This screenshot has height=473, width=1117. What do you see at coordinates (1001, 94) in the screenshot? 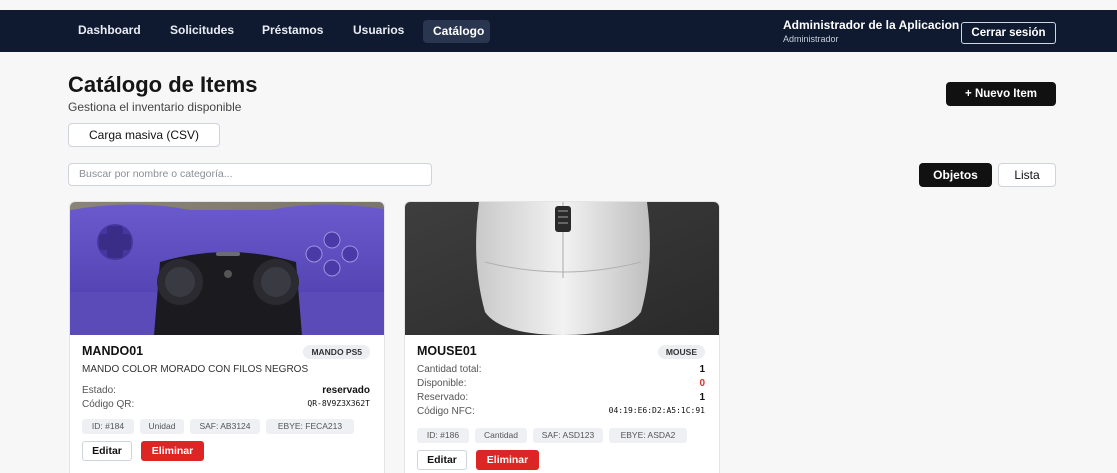
I see `new-item-button: + Nuevo Item` at bounding box center [1001, 94].